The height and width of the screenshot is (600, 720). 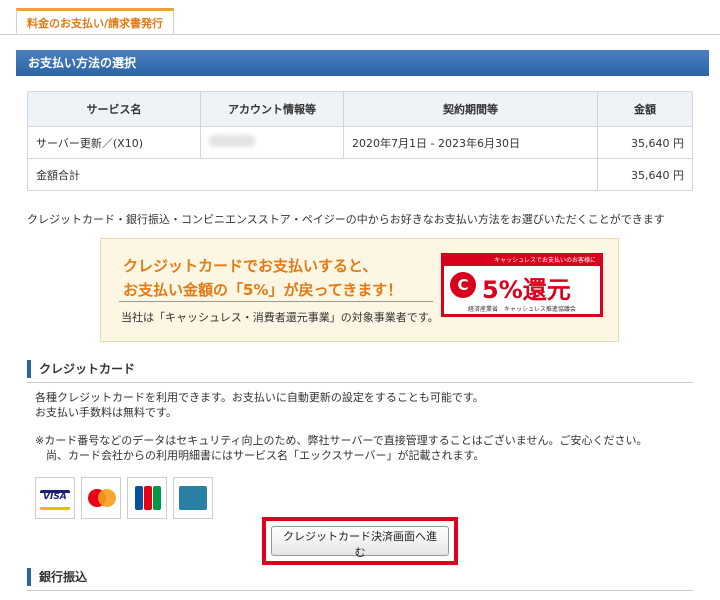 I want to click on tab-payment-invoice: 料金のお支払い/請求書発行, so click(x=95, y=21).